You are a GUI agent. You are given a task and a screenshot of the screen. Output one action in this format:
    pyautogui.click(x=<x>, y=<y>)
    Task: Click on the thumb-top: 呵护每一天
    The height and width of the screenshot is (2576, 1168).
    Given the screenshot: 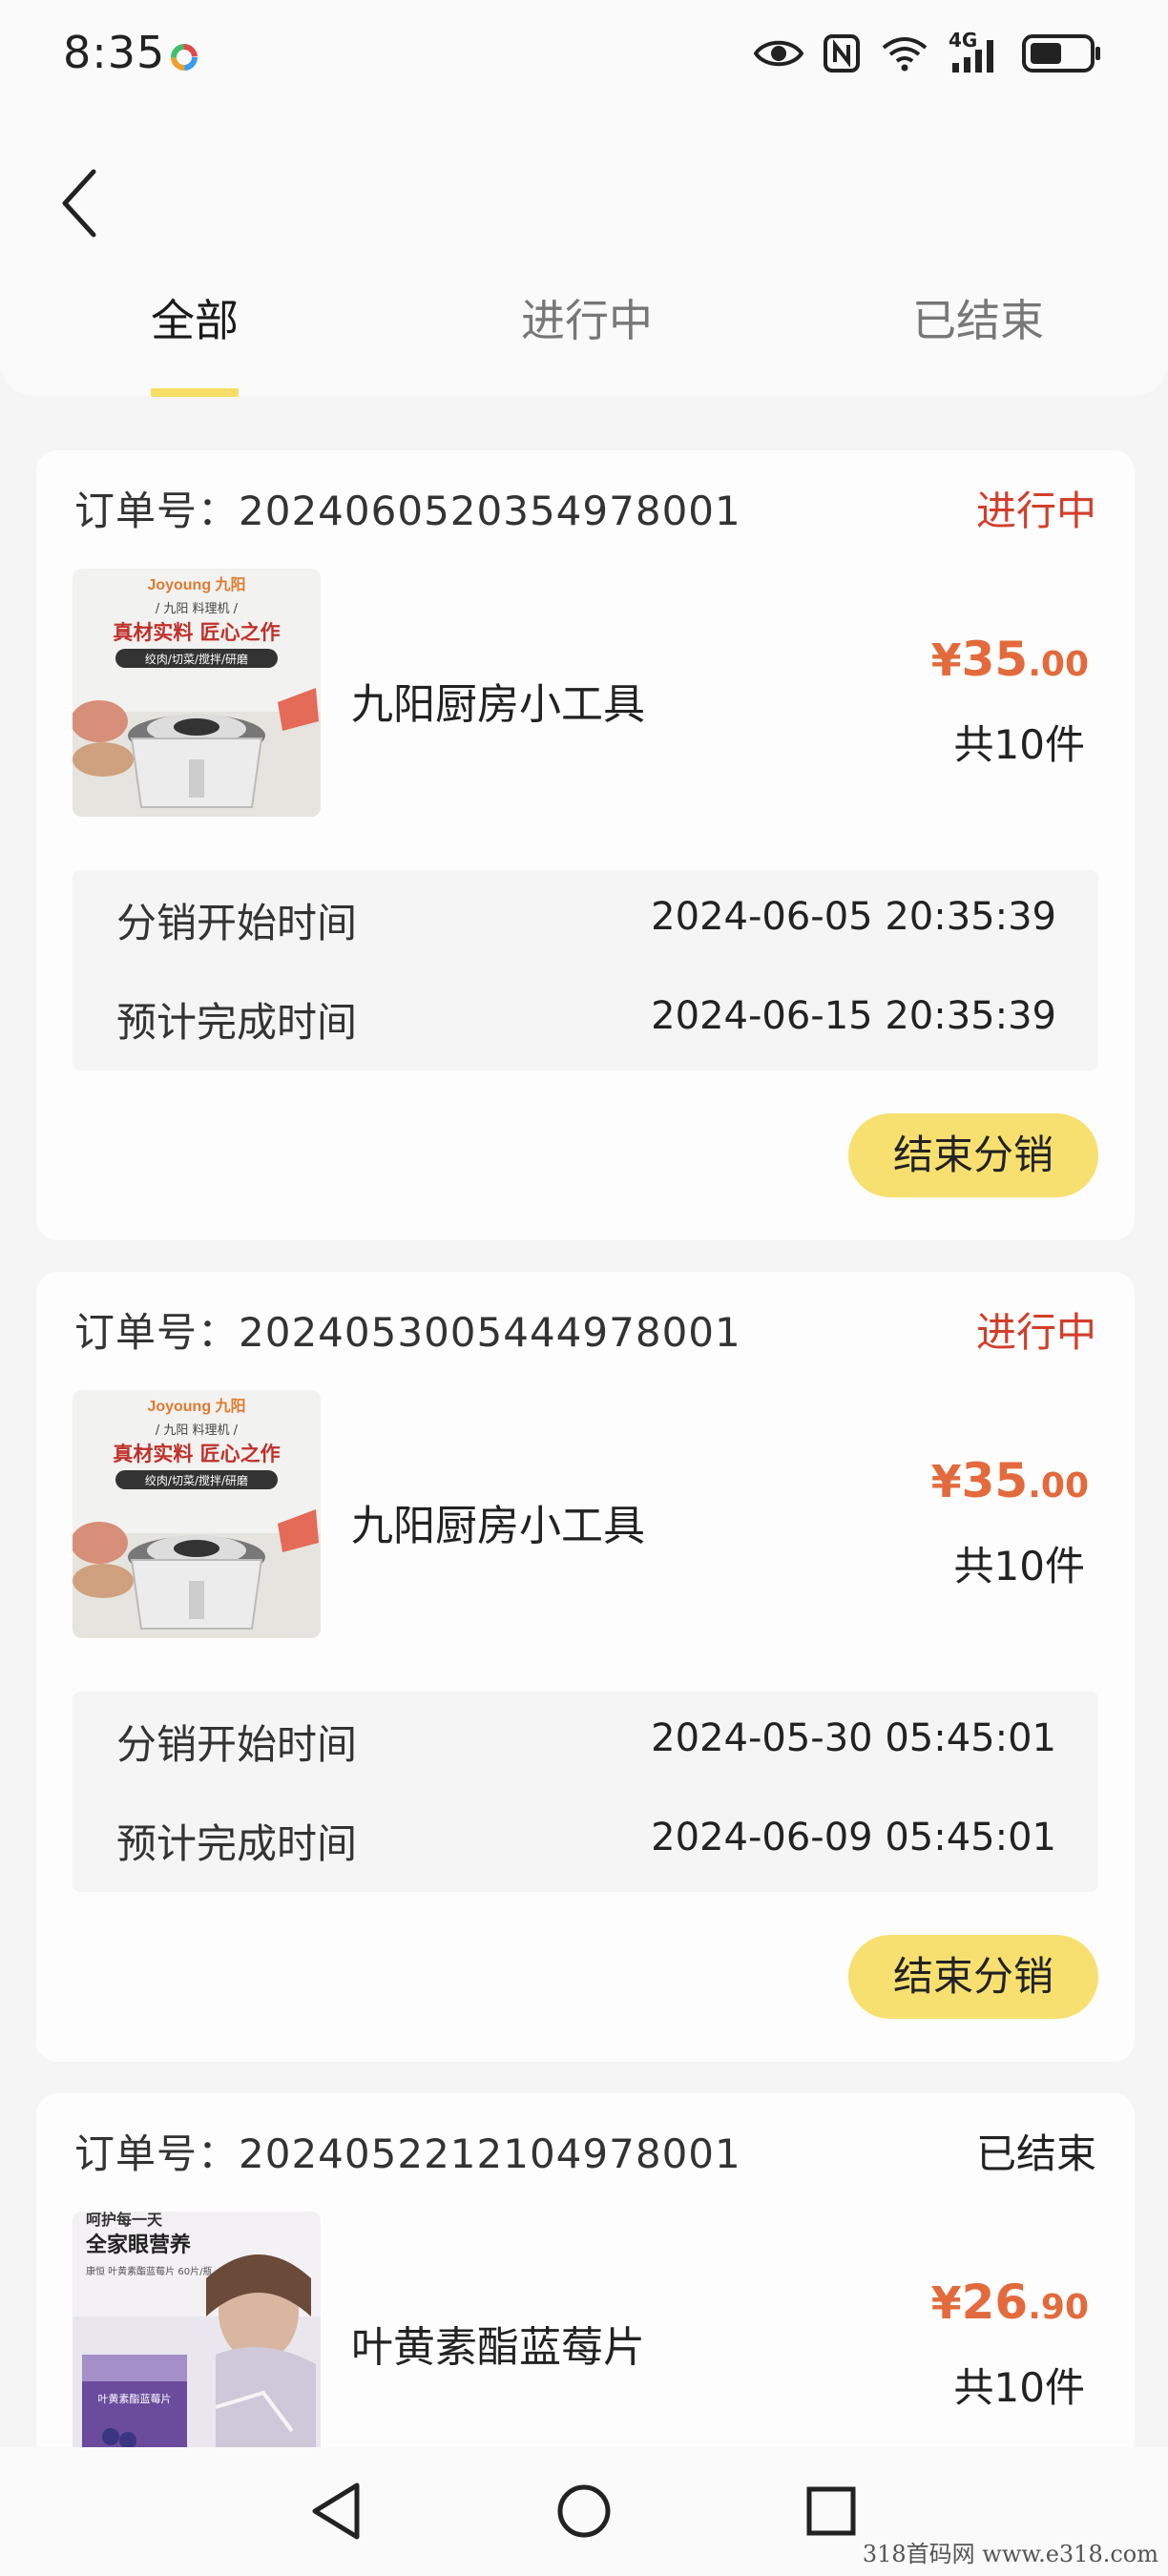 What is the action you would take?
    pyautogui.click(x=124, y=2220)
    